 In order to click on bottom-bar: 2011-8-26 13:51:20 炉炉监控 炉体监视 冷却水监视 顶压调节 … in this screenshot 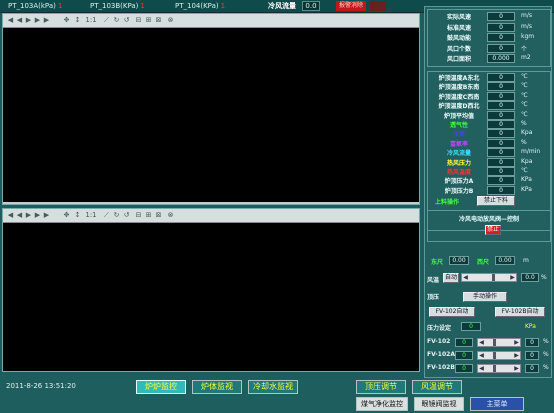, I will do `click(277, 395)`.